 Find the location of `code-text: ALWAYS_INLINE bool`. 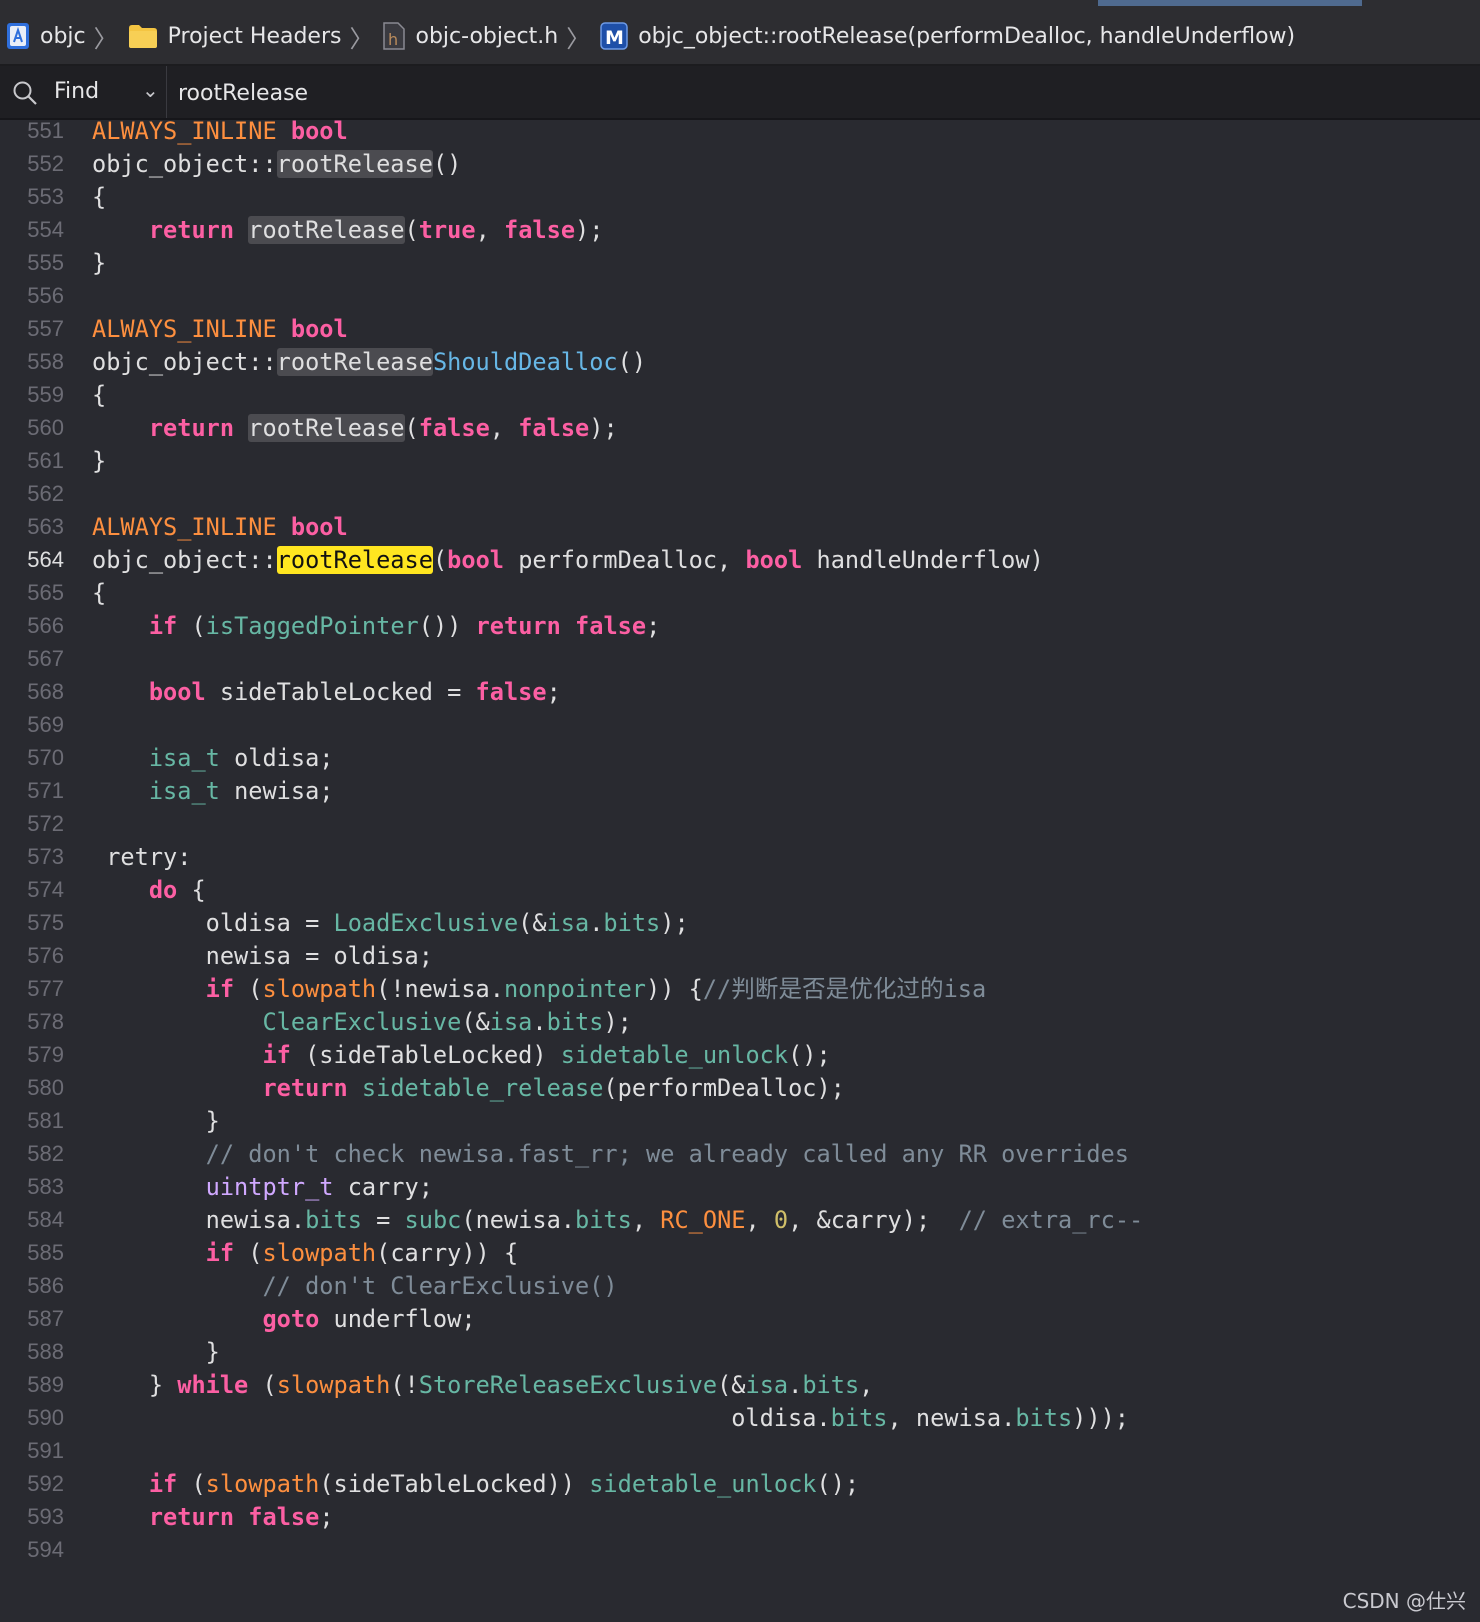

code-text: ALWAYS_INLINE bool is located at coordinates (220, 329).